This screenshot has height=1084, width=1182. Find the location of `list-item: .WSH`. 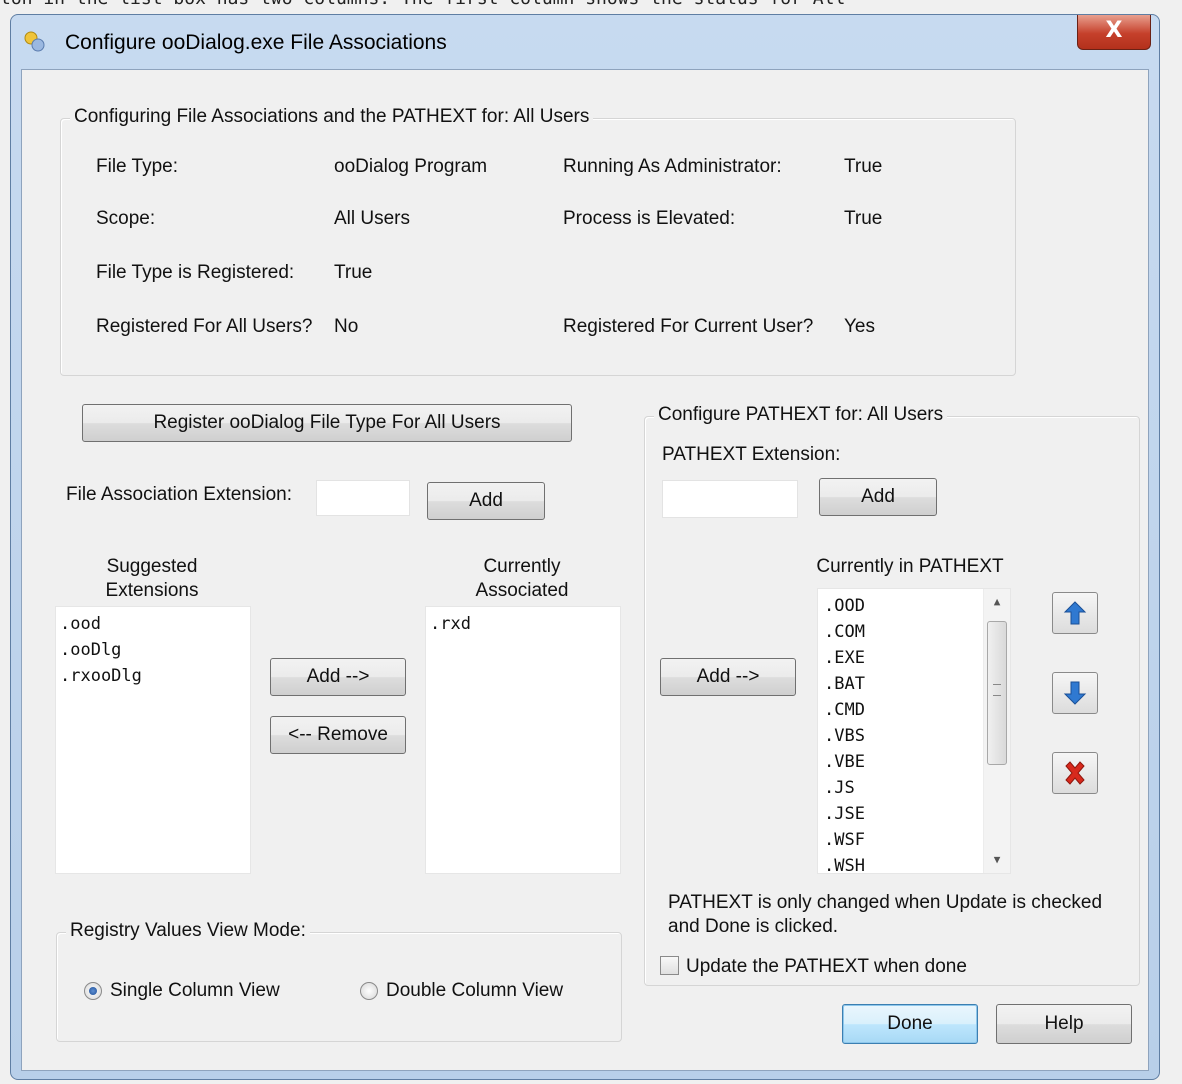

list-item: .WSH is located at coordinates (915, 863).